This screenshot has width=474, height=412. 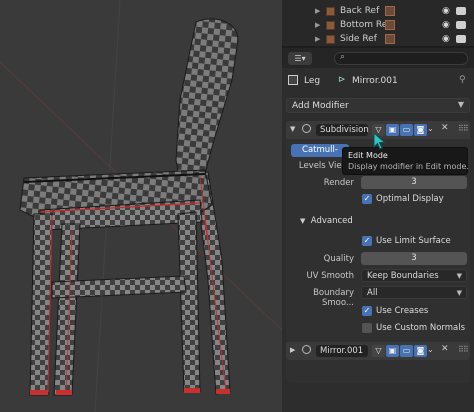 I want to click on properties-search: ⌕, so click(x=401, y=58).